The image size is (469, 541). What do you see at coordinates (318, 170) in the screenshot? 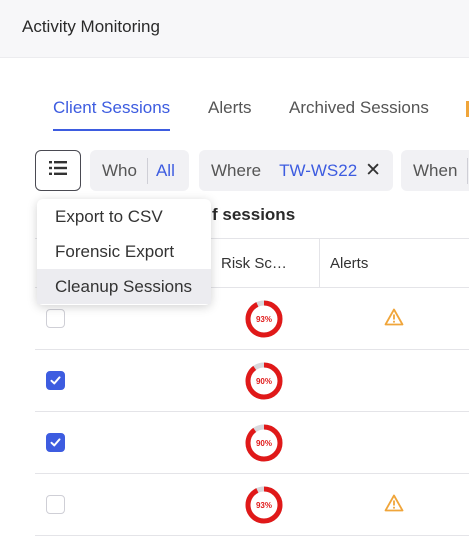
I see `where-filter-value: TW-WS22` at bounding box center [318, 170].